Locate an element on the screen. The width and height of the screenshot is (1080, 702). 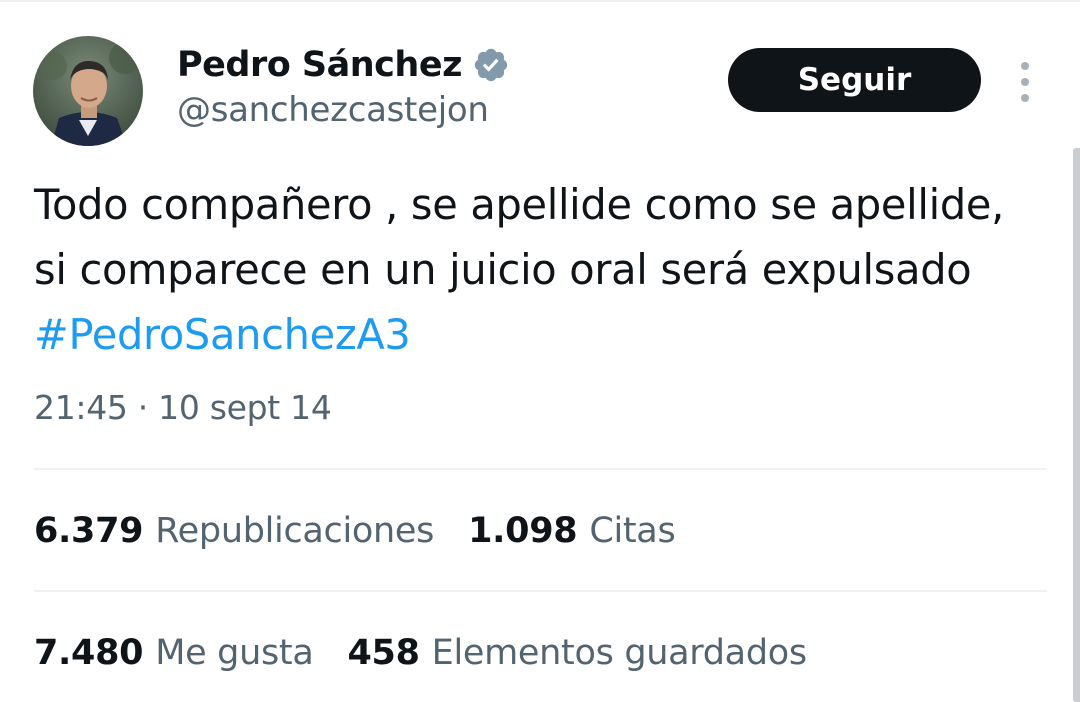
top-divider is located at coordinates (540, 1).